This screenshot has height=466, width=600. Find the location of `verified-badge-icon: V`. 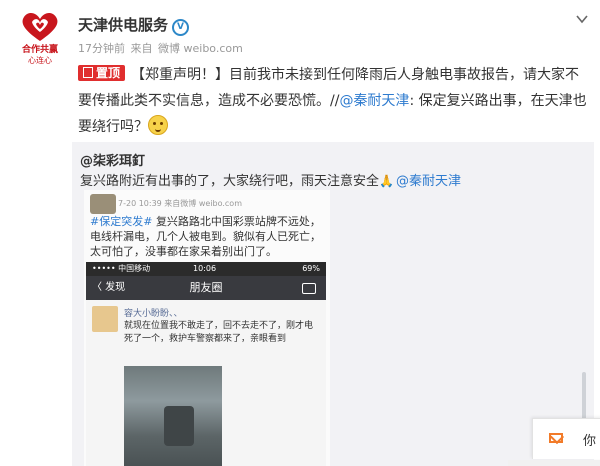

verified-badge-icon: V is located at coordinates (181, 27).